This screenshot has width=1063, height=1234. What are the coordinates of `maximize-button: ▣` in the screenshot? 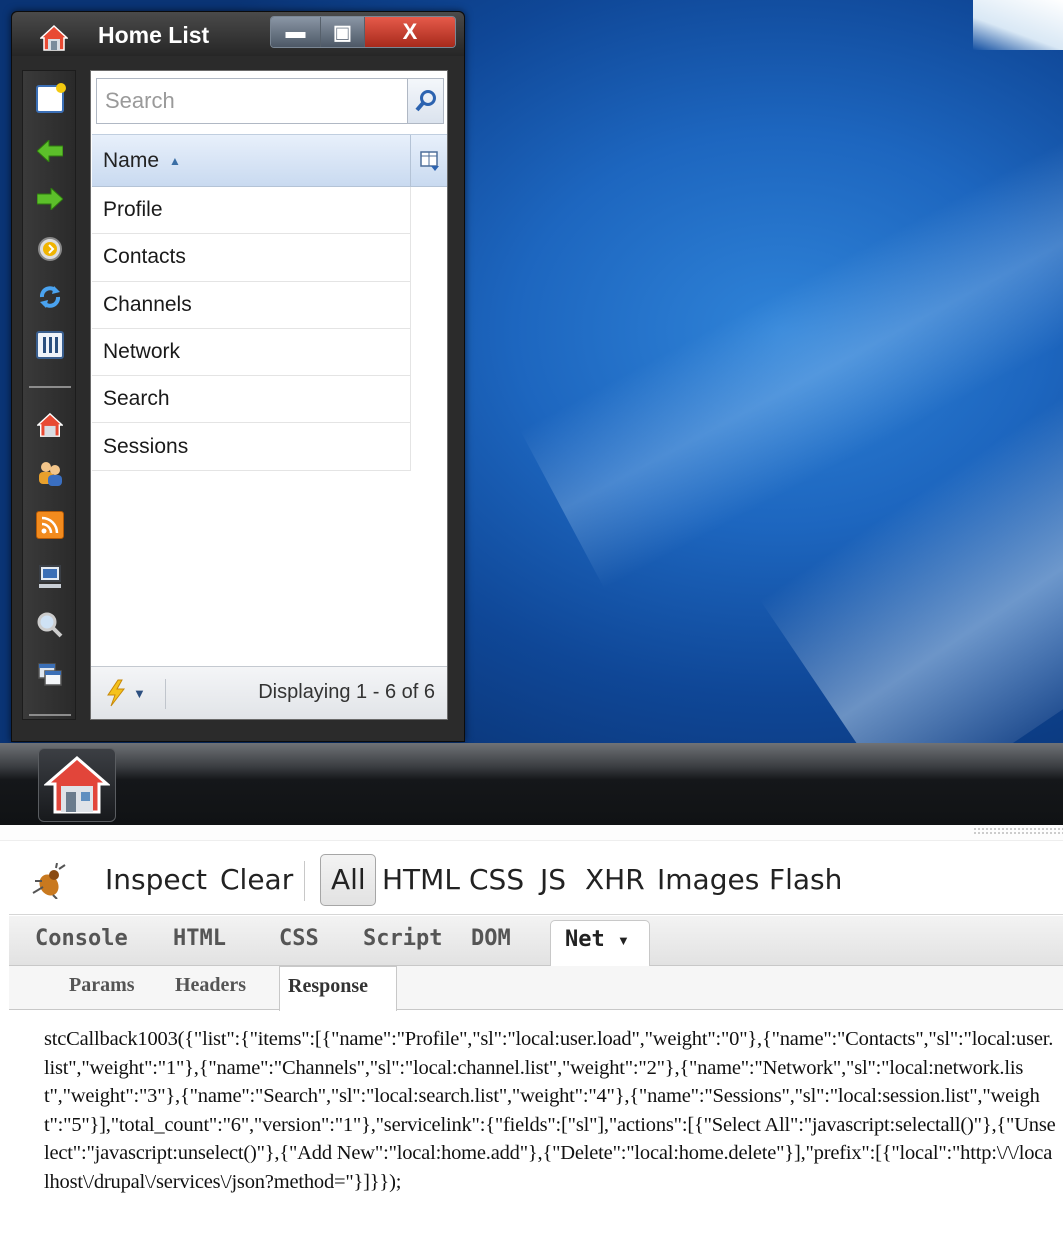 It's located at (343, 32).